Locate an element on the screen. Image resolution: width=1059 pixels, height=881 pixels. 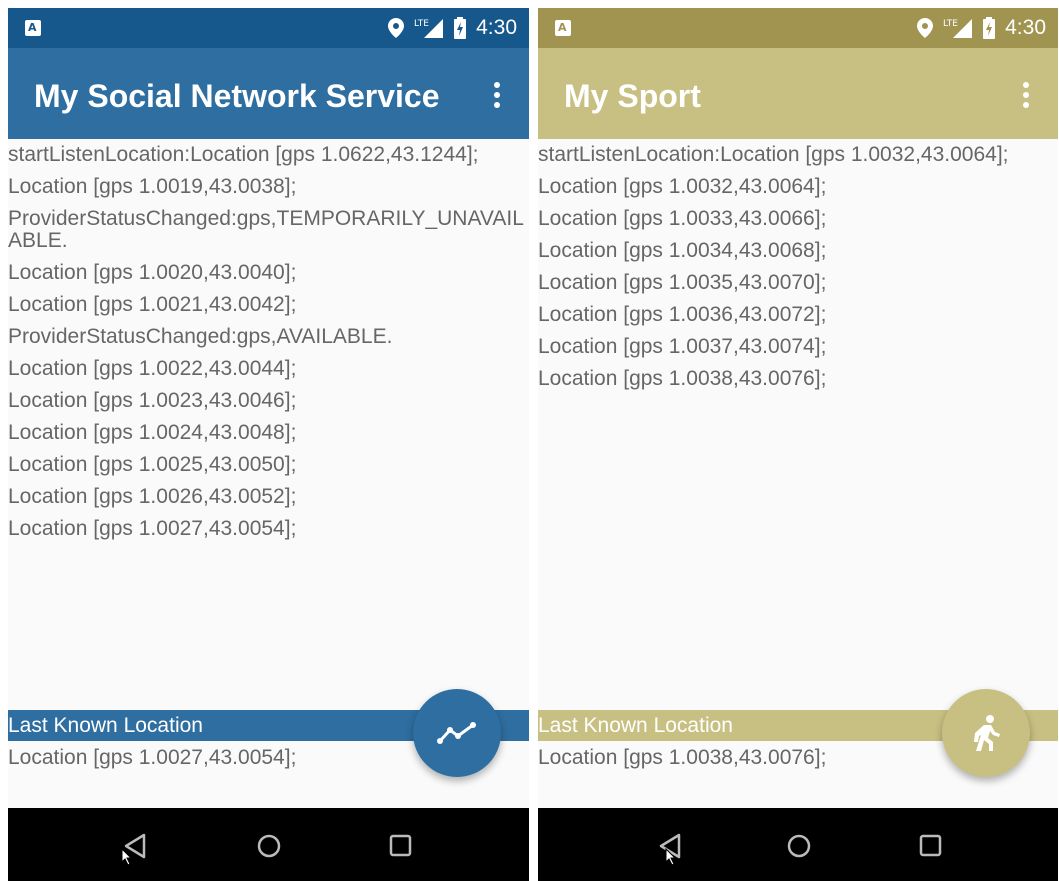
log-line: Location [gps 1.0026,43.0052]; is located at coordinates (152, 496).